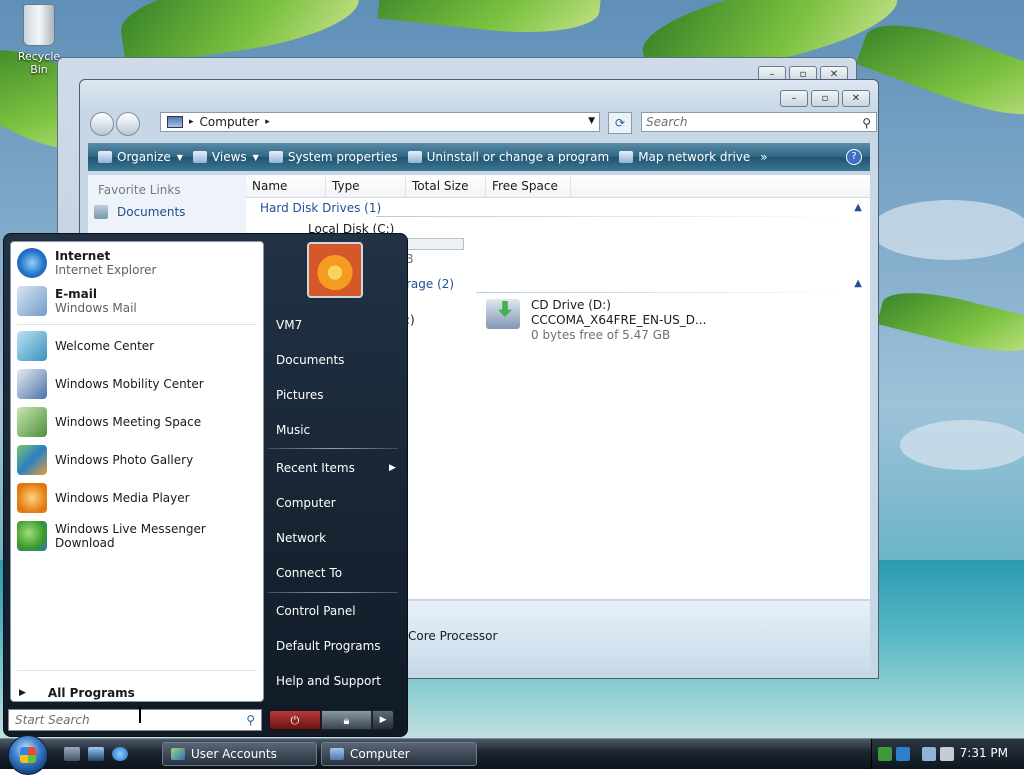  I want to click on clock: 7:31 PM, so click(984, 753).